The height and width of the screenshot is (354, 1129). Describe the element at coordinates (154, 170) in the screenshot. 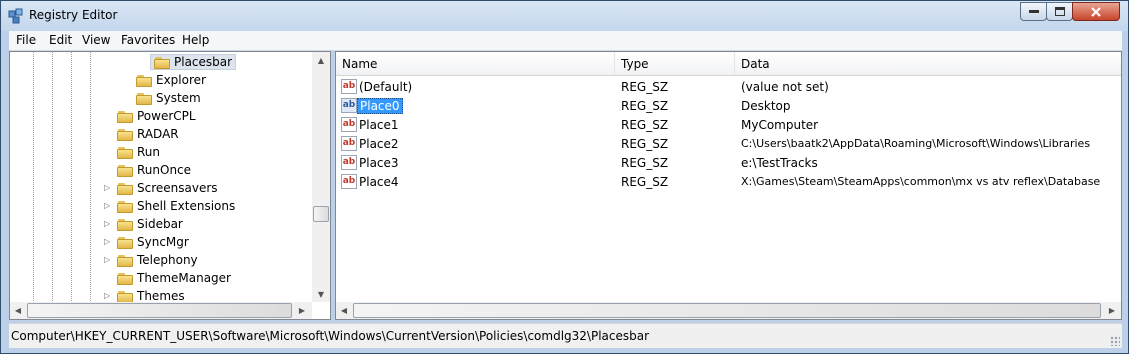

I see `tree-item-runonce: RunOnce` at that location.